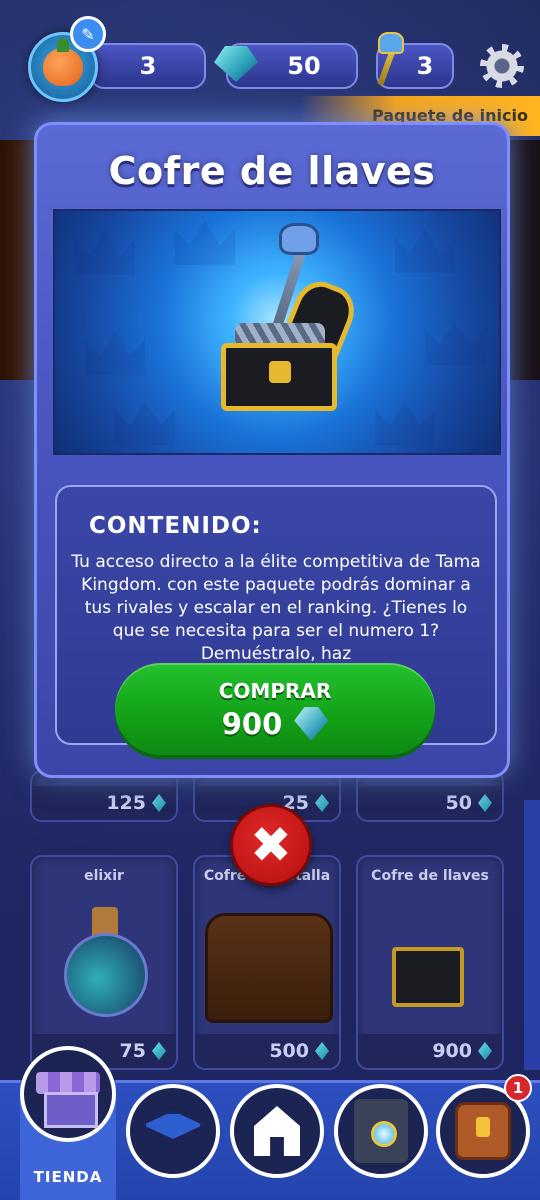 The height and width of the screenshot is (1200, 540). What do you see at coordinates (428, 977) in the screenshot?
I see `key-chest-icon` at bounding box center [428, 977].